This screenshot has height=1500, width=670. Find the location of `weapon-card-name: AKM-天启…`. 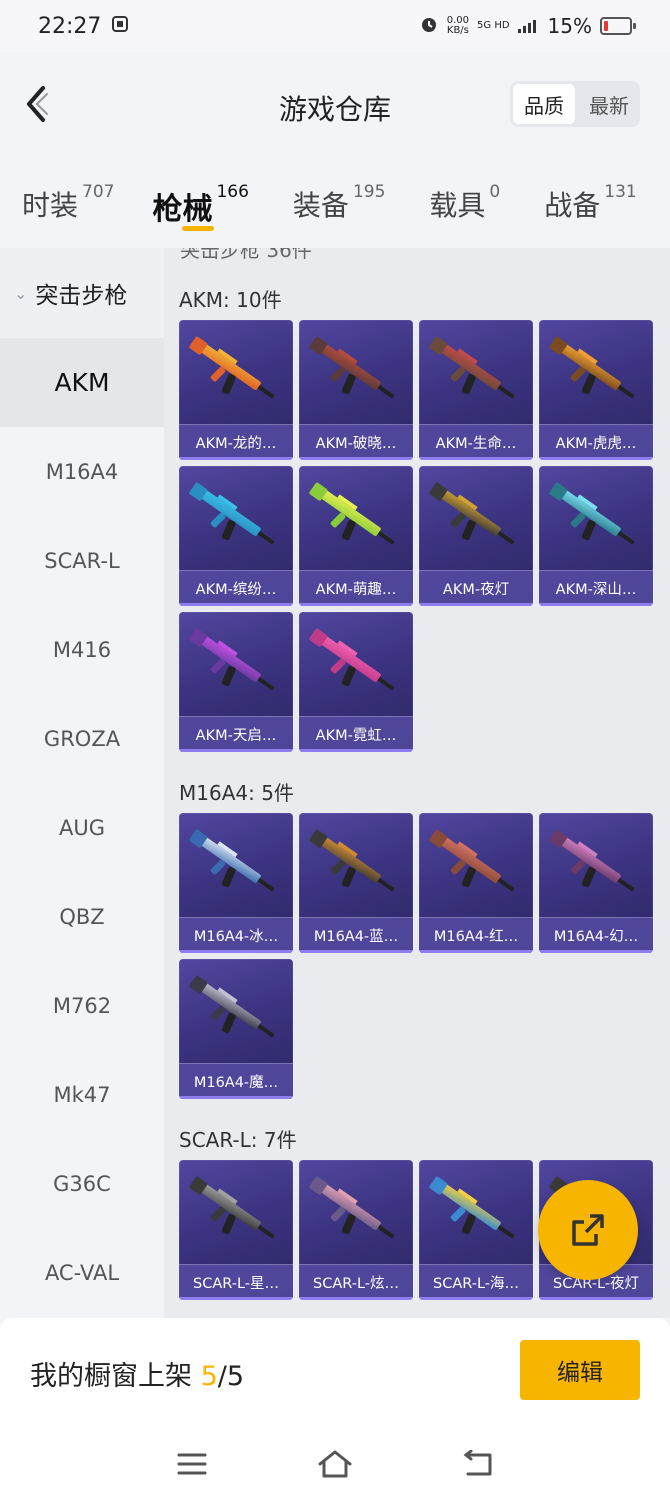

weapon-card-name: AKM-天启… is located at coordinates (236, 734).